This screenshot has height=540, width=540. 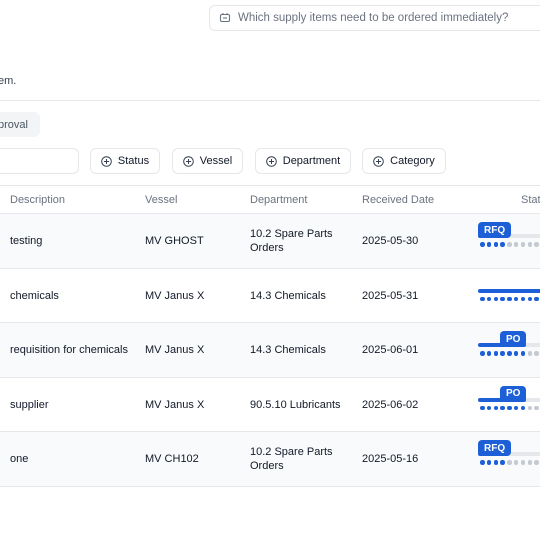 I want to click on chip-label: proval, so click(x=14, y=124).